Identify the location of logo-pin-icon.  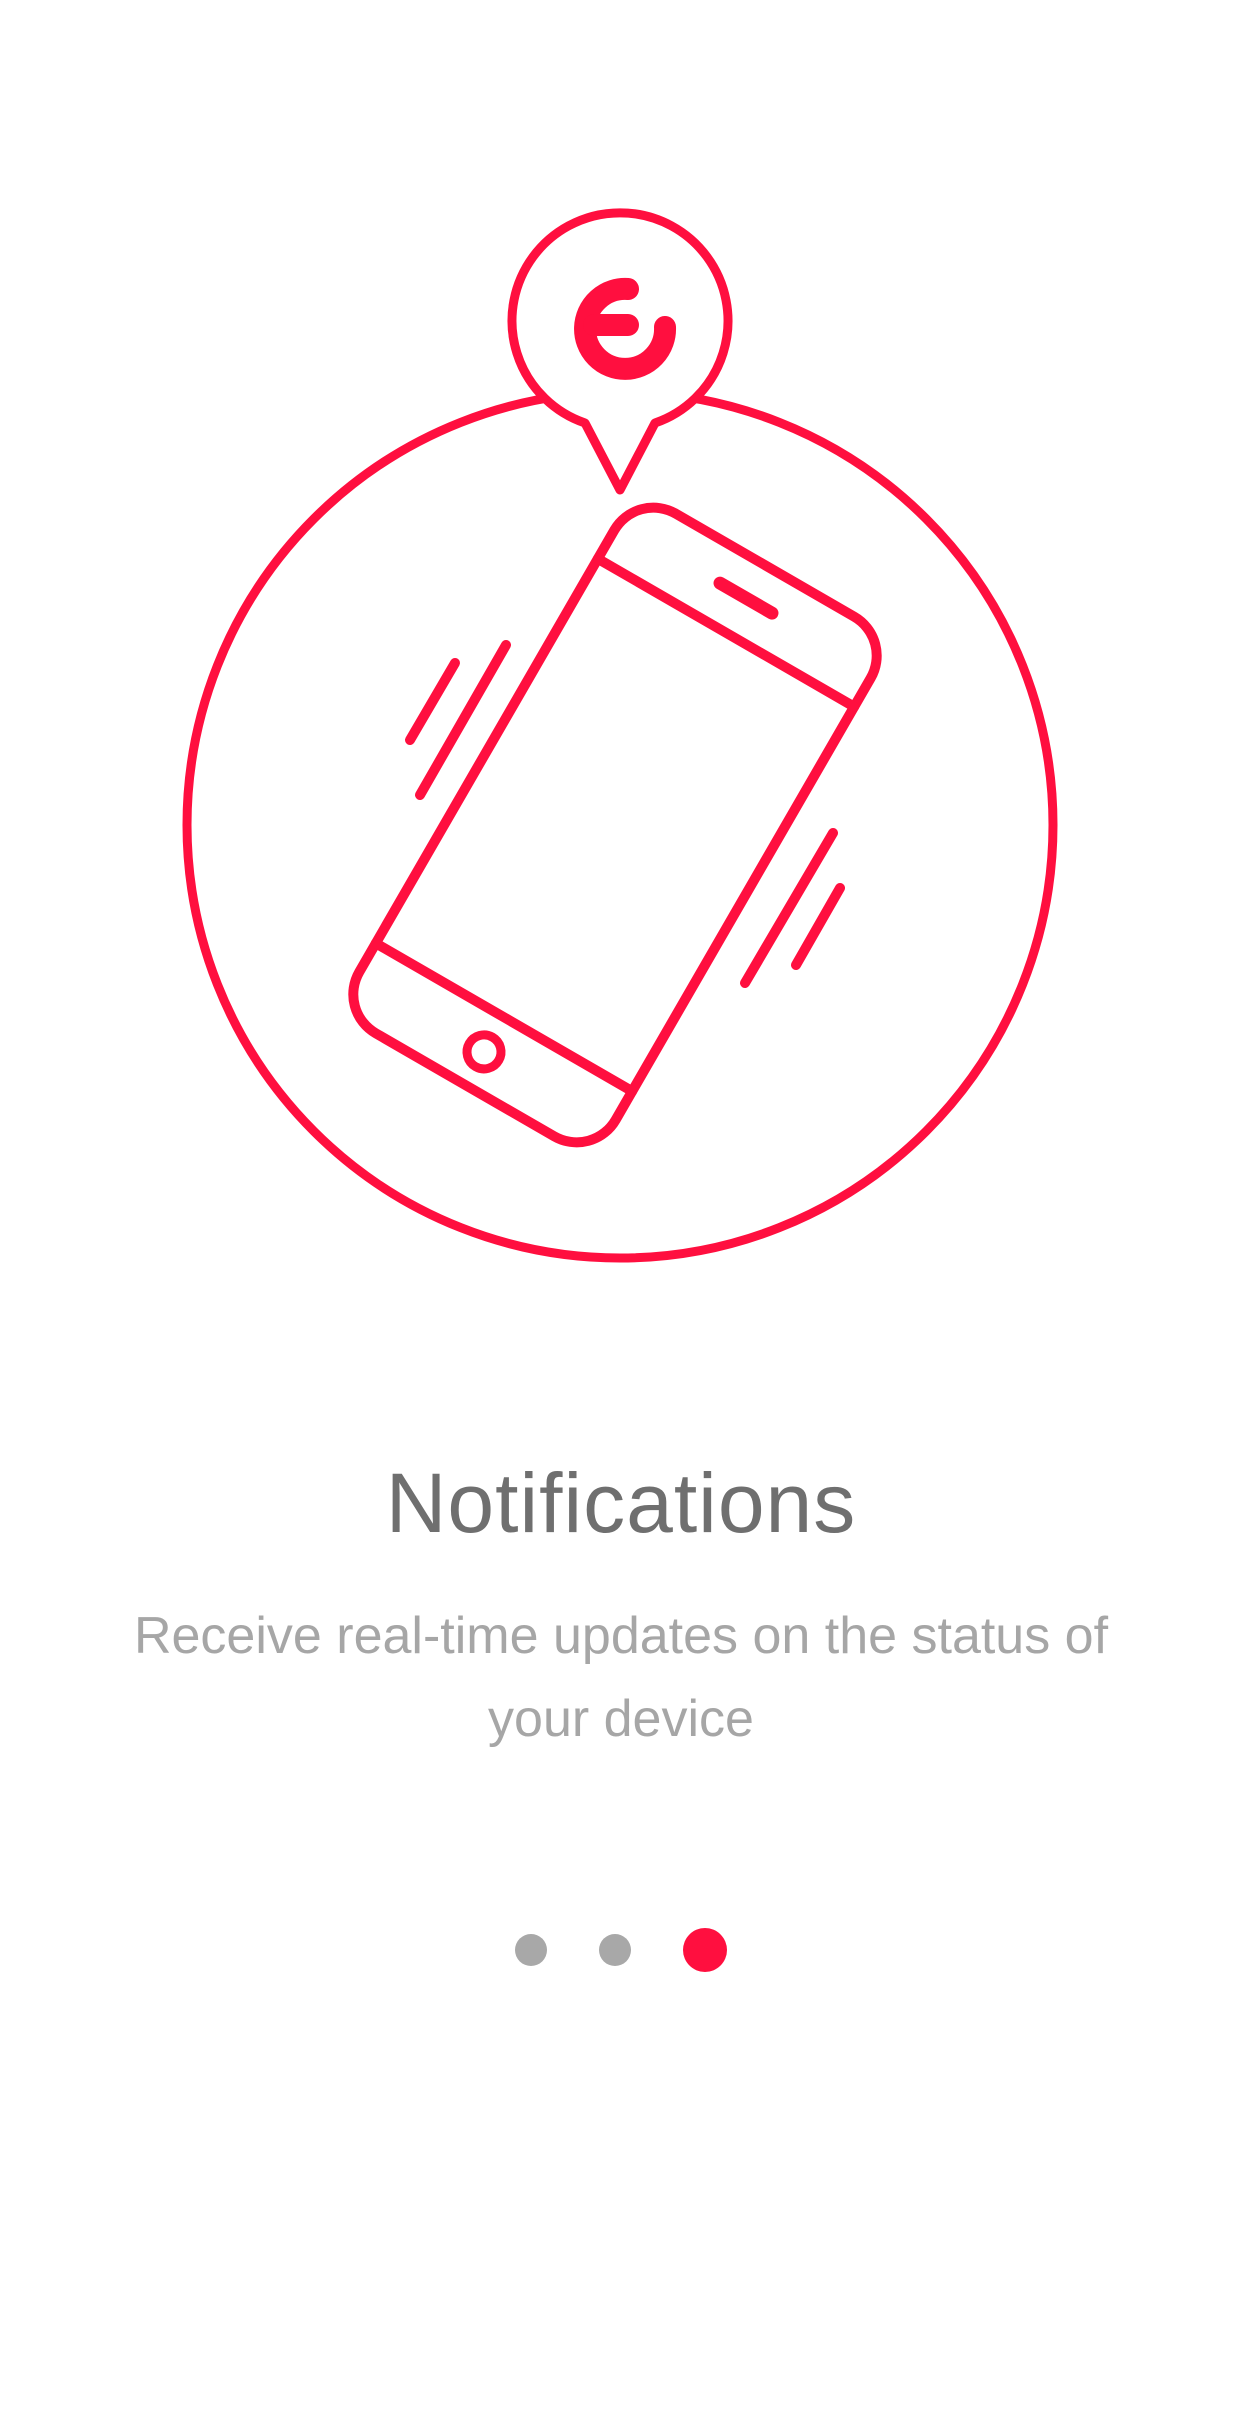
(620, 351).